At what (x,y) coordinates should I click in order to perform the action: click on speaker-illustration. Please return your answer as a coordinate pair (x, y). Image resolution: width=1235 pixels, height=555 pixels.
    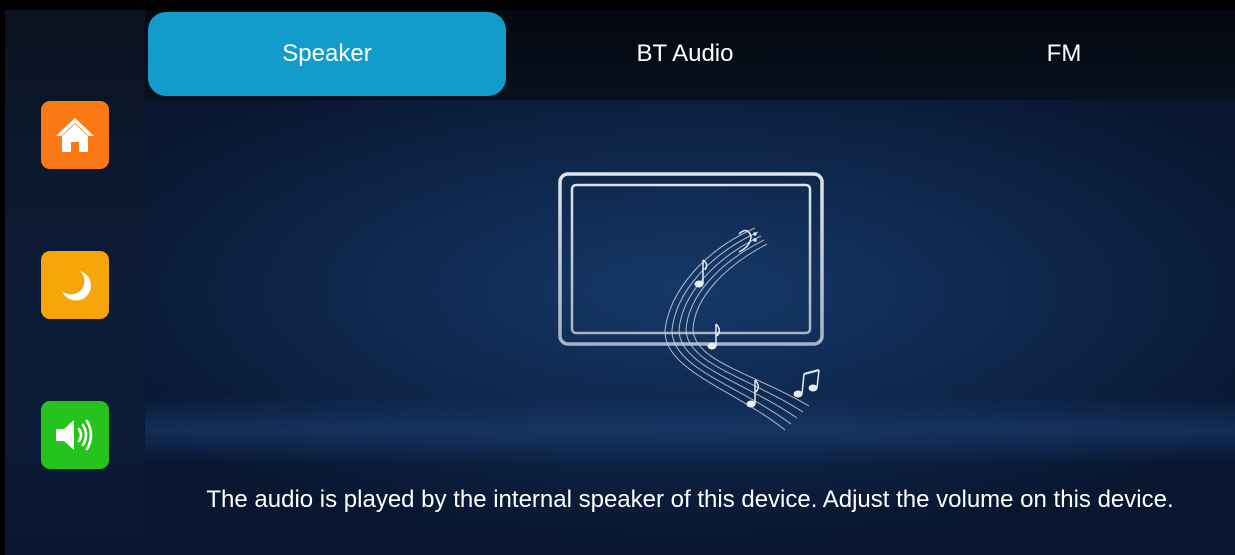
    Looking at the image, I should click on (691, 301).